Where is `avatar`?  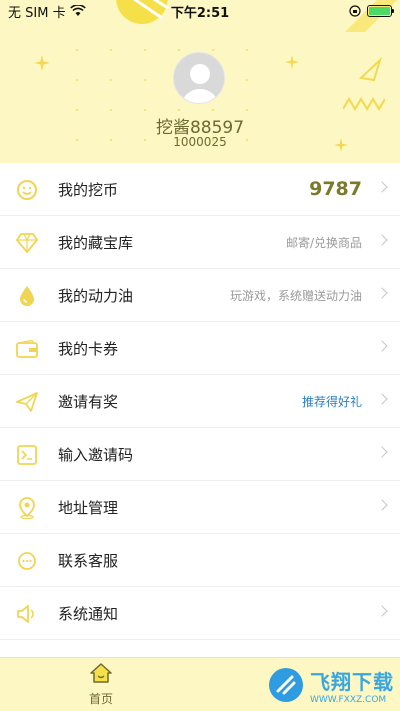
avatar is located at coordinates (199, 78).